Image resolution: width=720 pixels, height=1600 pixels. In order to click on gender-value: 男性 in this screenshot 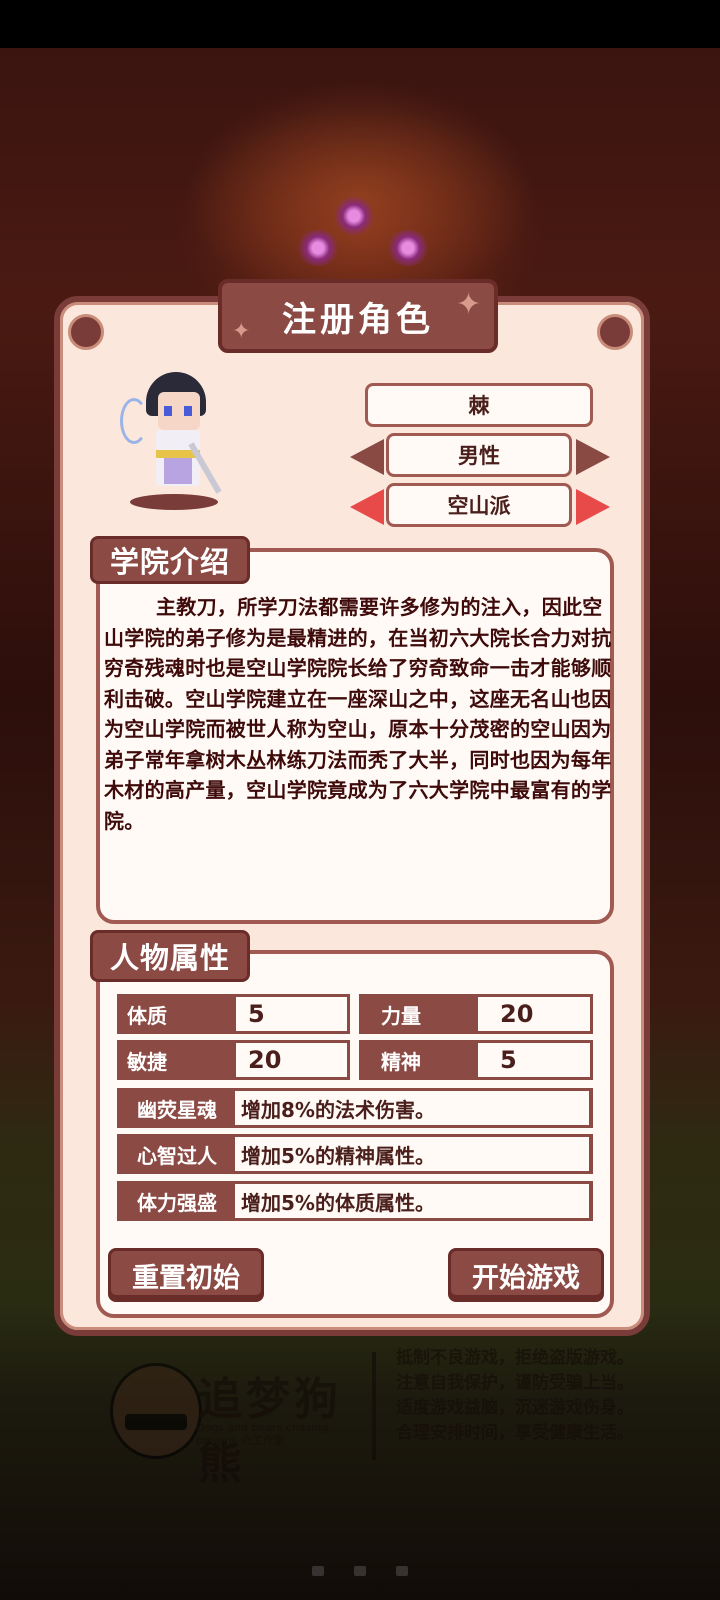, I will do `click(479, 456)`.